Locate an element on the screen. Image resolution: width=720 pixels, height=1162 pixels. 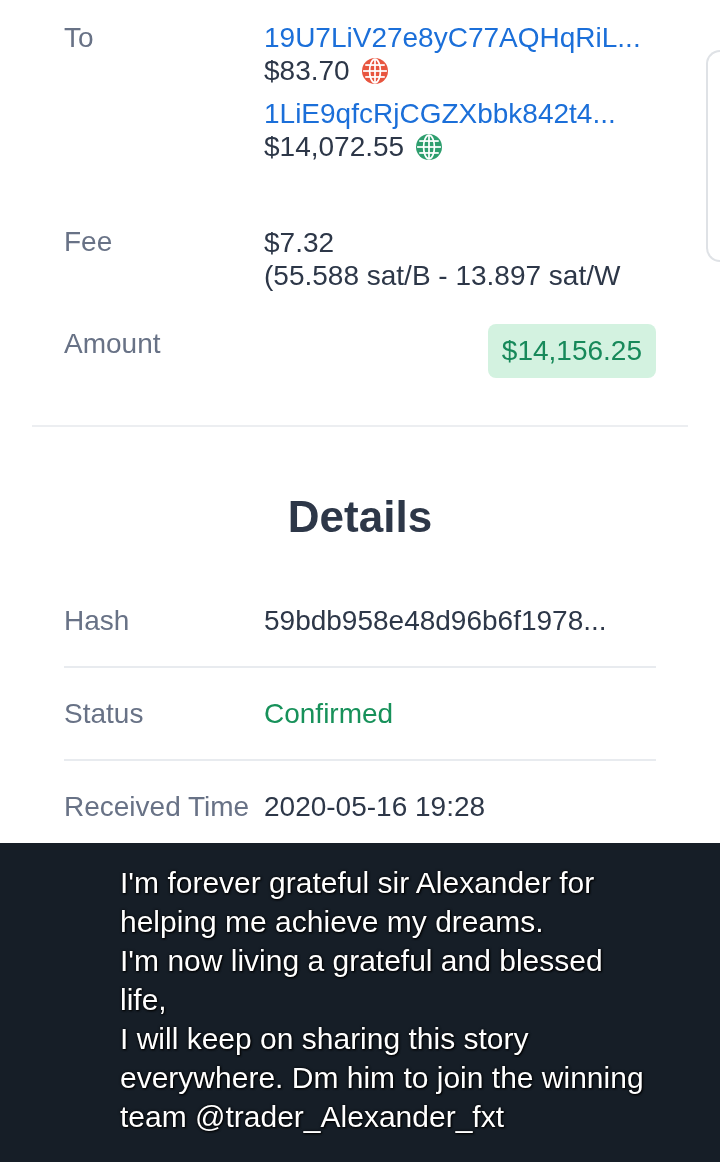
row-label: Status is located at coordinates (104, 714).